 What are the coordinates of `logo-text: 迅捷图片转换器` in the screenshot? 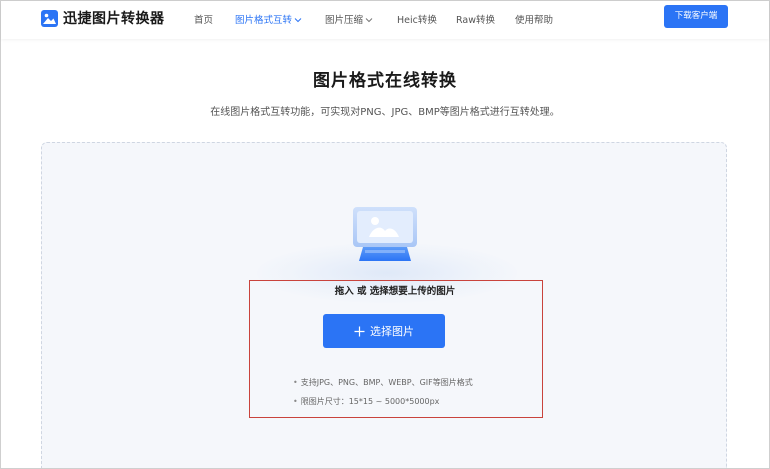 It's located at (114, 19).